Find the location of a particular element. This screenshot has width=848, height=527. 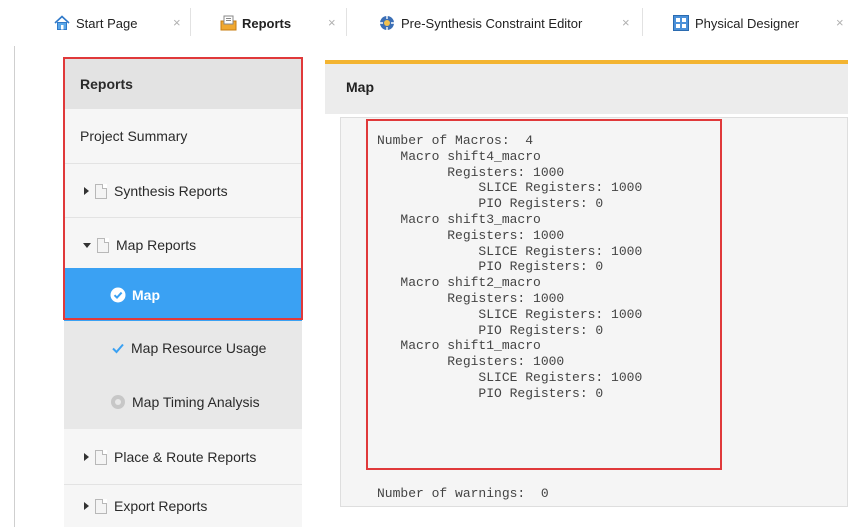

pending-circle-icon is located at coordinates (118, 402).